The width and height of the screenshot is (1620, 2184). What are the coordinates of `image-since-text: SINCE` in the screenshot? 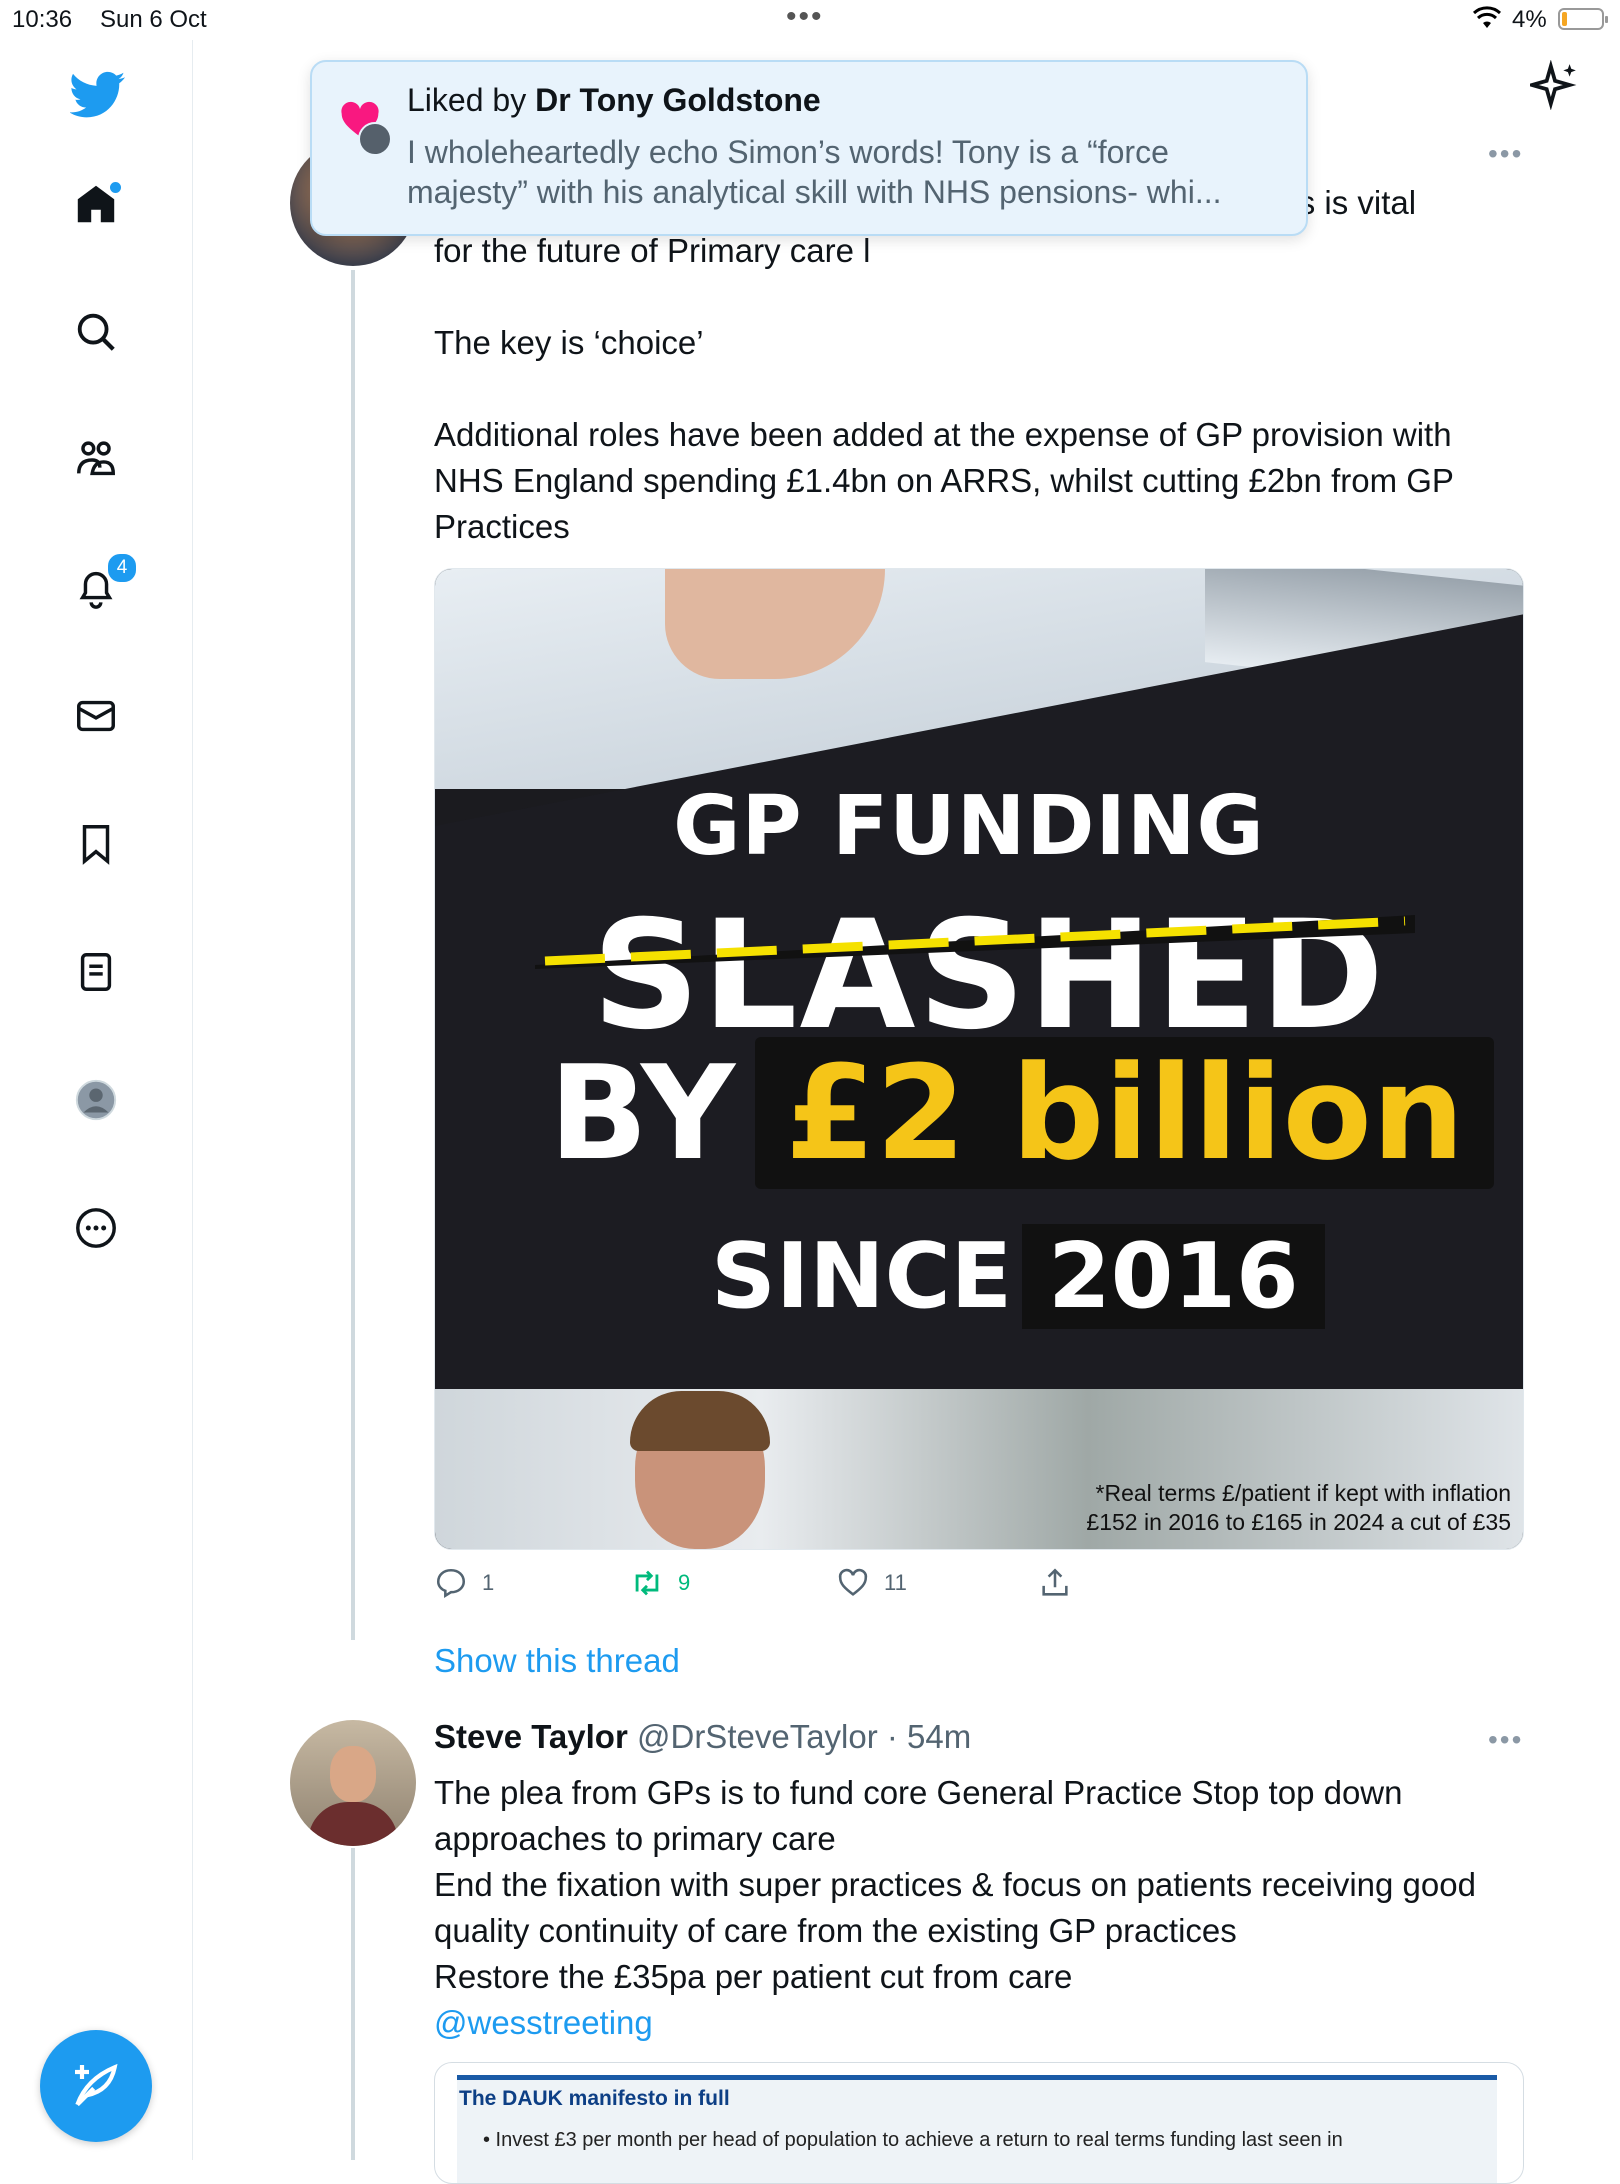 It's located at (862, 1276).